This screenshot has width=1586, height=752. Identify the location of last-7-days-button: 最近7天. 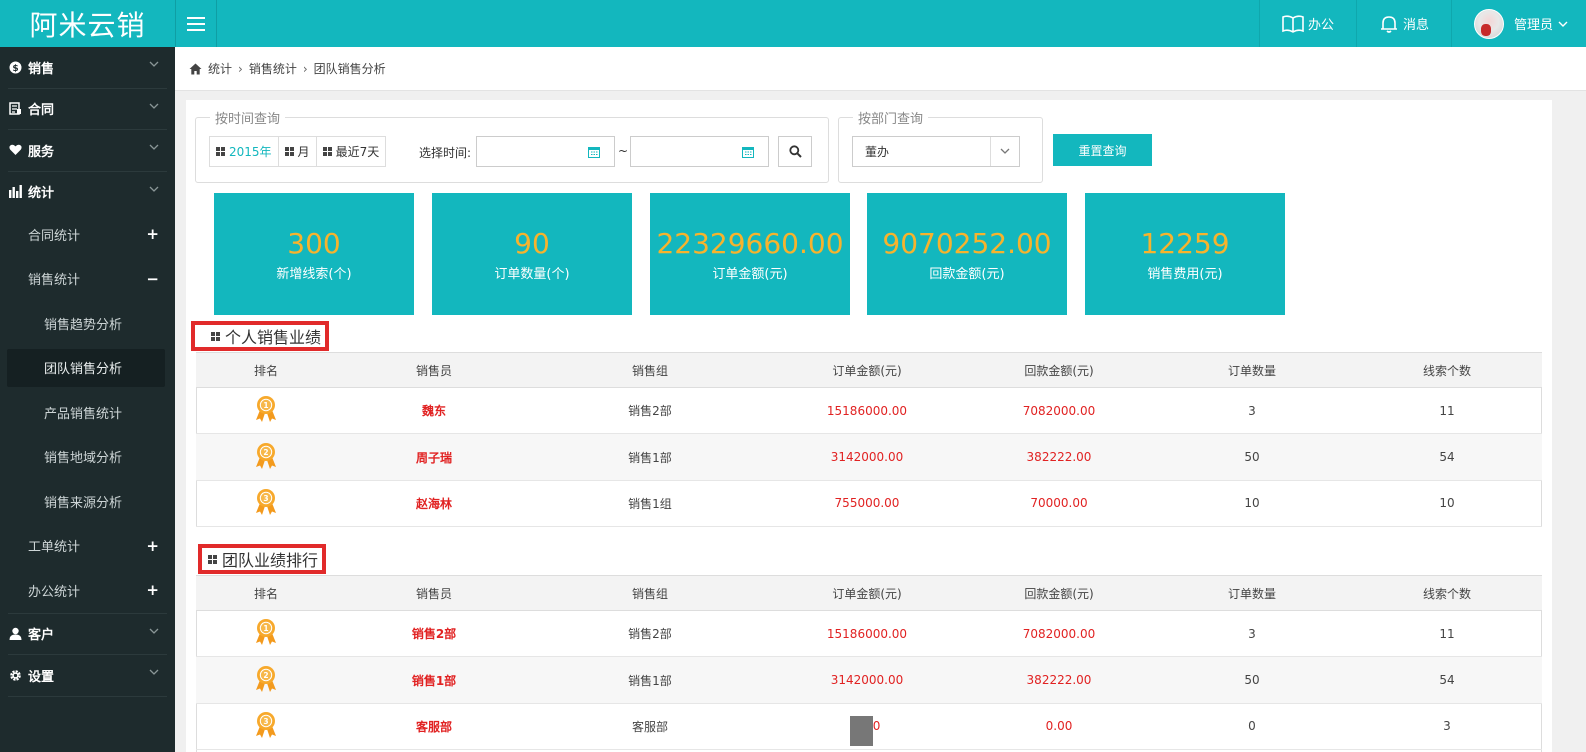
(351, 151).